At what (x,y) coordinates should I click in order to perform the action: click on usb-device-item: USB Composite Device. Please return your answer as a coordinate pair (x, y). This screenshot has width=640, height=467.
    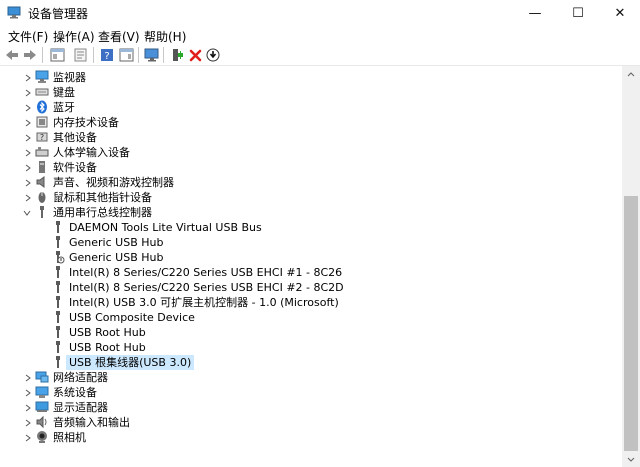
    Looking at the image, I should click on (300, 317).